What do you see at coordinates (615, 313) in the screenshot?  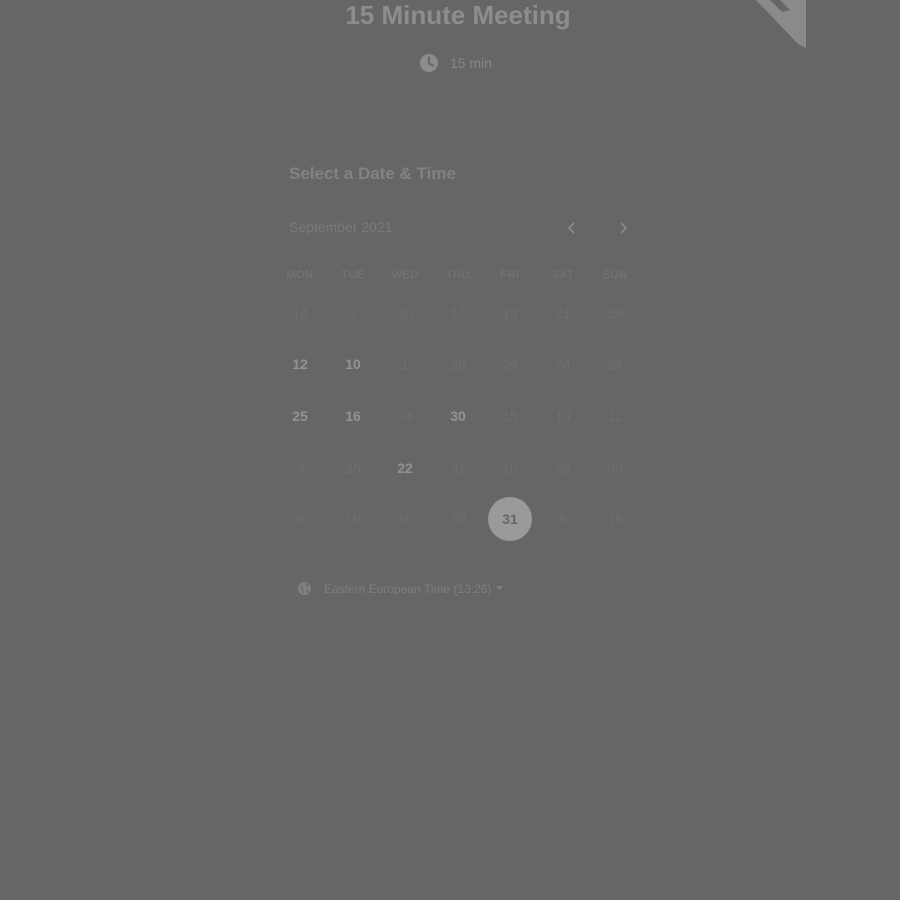 I see `unavailable-day: 29` at bounding box center [615, 313].